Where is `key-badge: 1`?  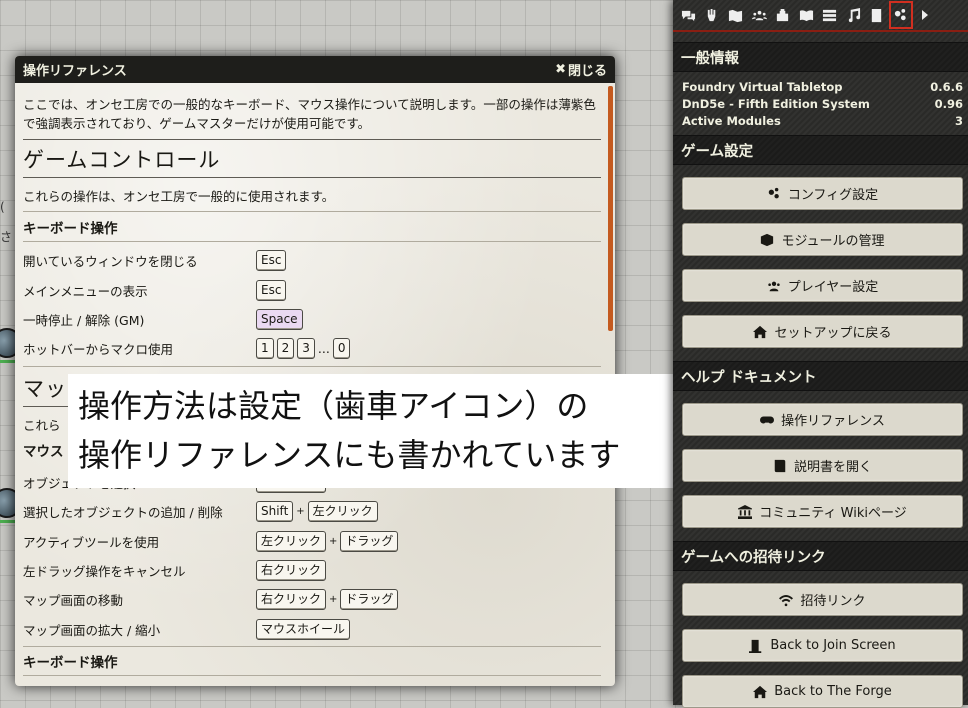
key-badge: 1 is located at coordinates (265, 349).